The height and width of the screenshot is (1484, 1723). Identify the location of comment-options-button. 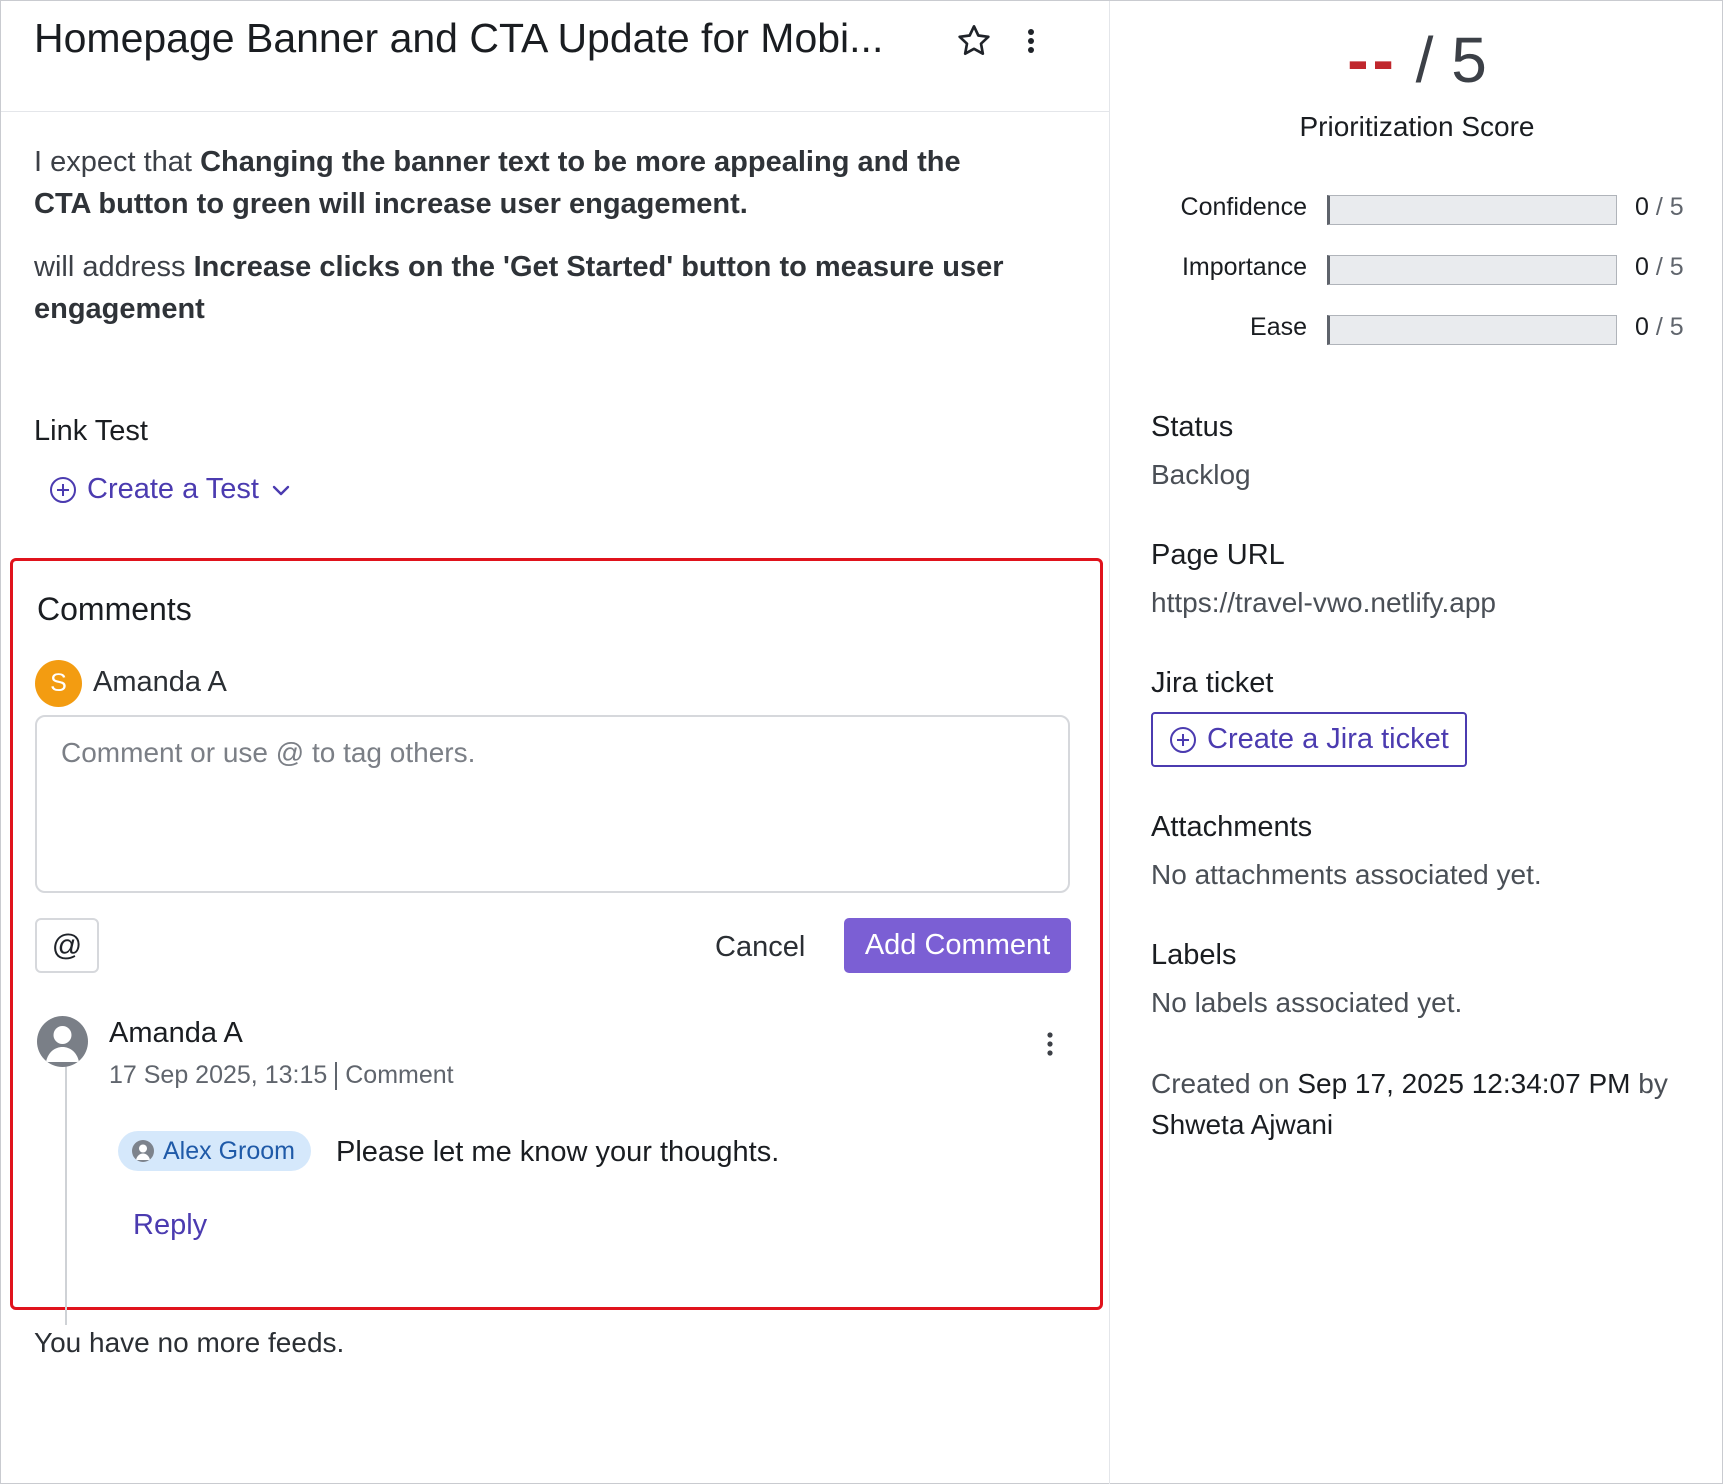
(1050, 1044).